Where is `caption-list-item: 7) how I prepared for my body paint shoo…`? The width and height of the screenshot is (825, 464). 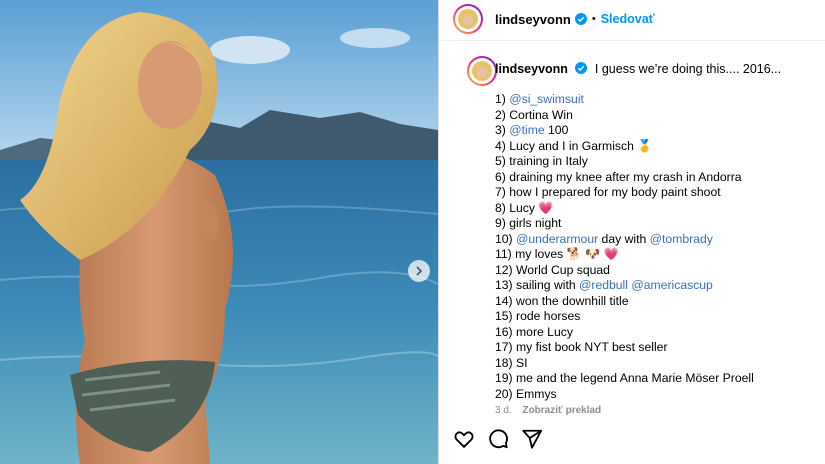 caption-list-item: 7) how I prepared for my body paint shoo… is located at coordinates (624, 193).